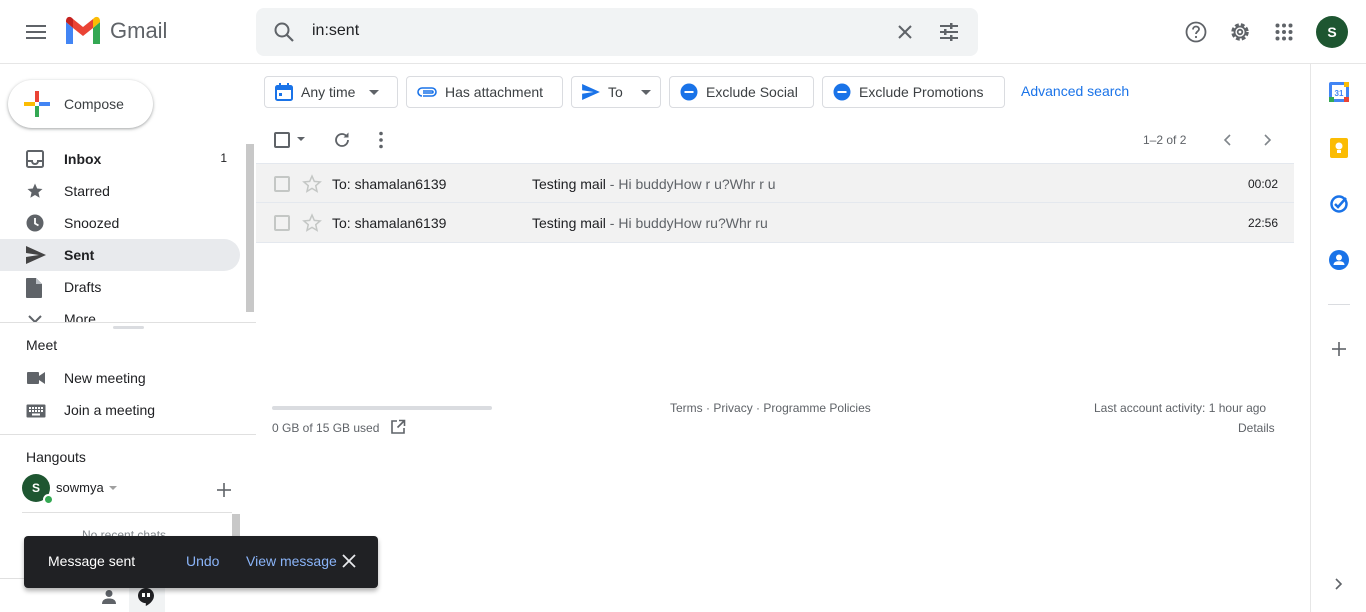 The height and width of the screenshot is (612, 1366). I want to click on compose-button: Compose, so click(80, 104).